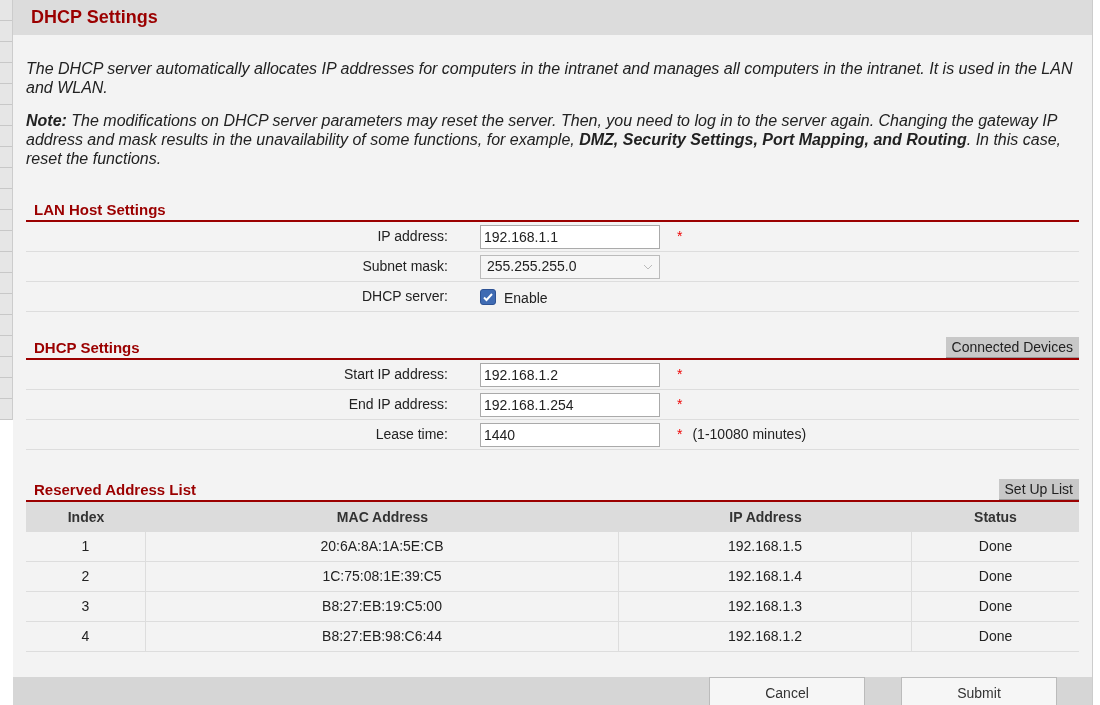 The width and height of the screenshot is (1100, 705). What do you see at coordinates (526, 298) in the screenshot?
I see `checkbox-label: Enable` at bounding box center [526, 298].